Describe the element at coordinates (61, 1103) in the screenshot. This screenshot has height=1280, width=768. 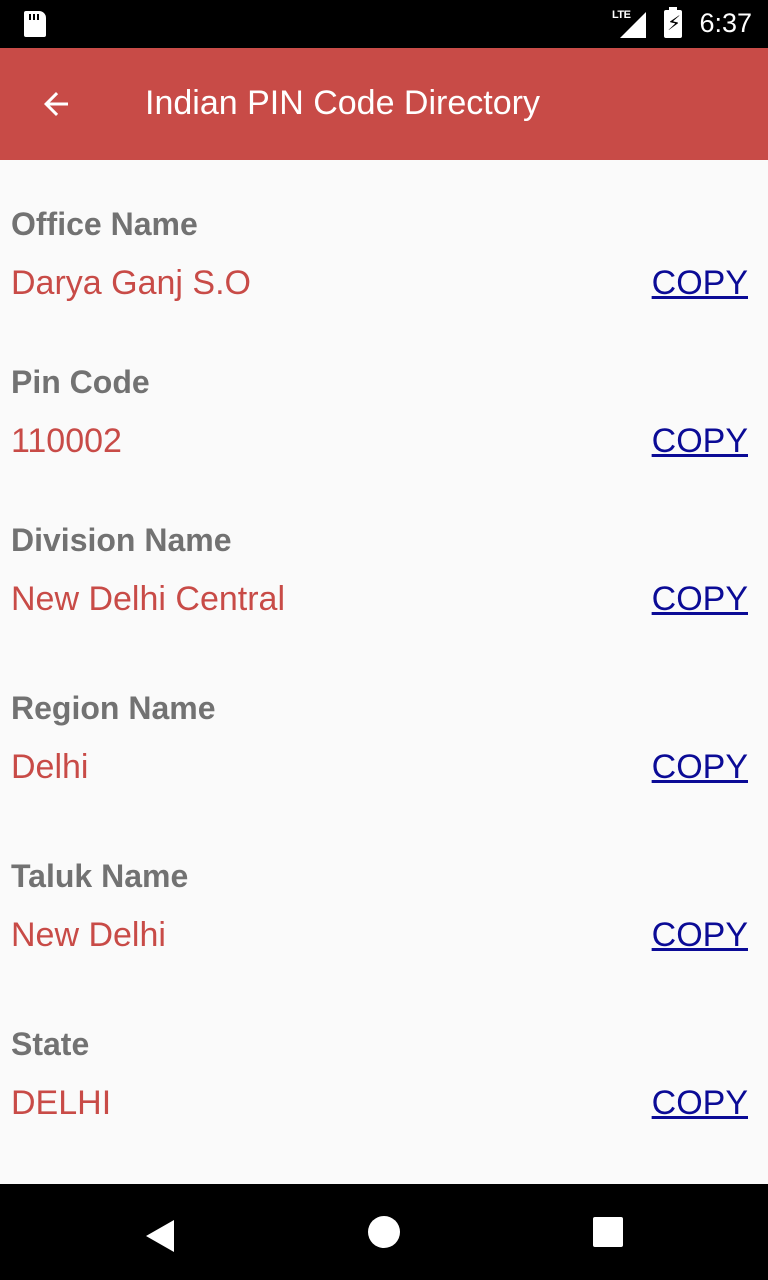
I see `field-value: DELHI` at that location.